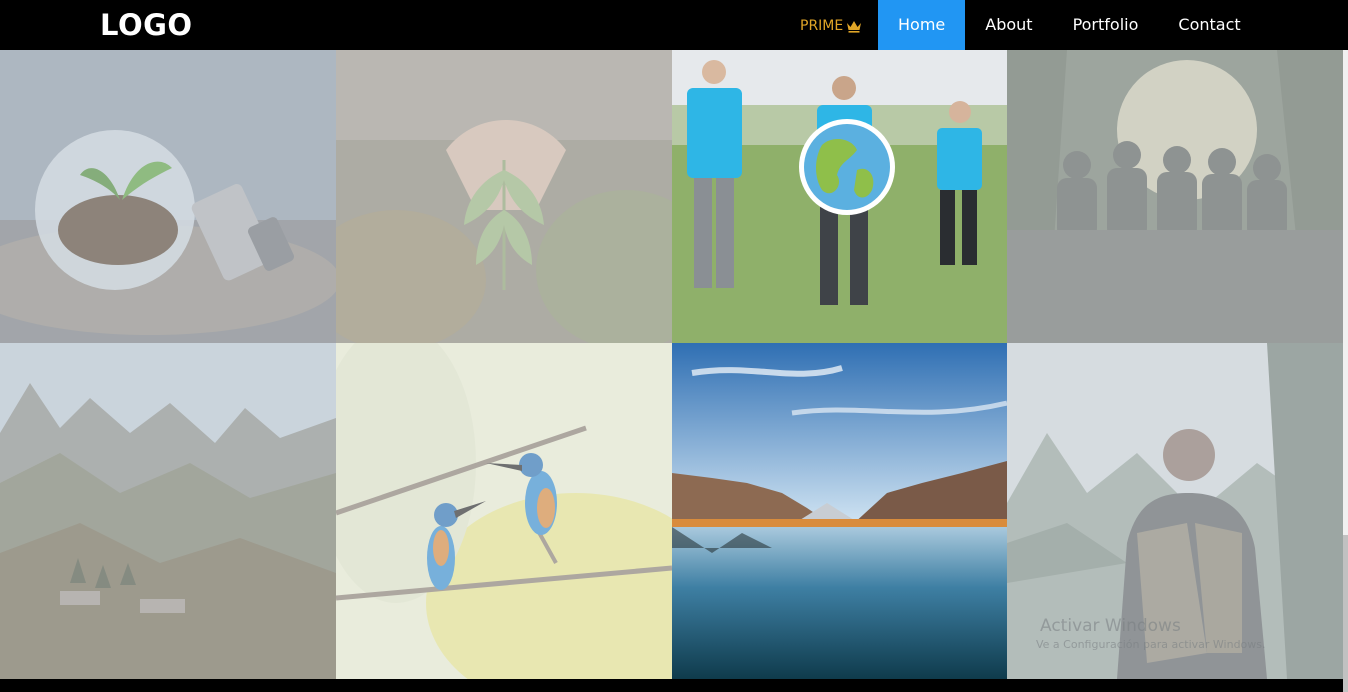  I want to click on lake-image, so click(839, 511).